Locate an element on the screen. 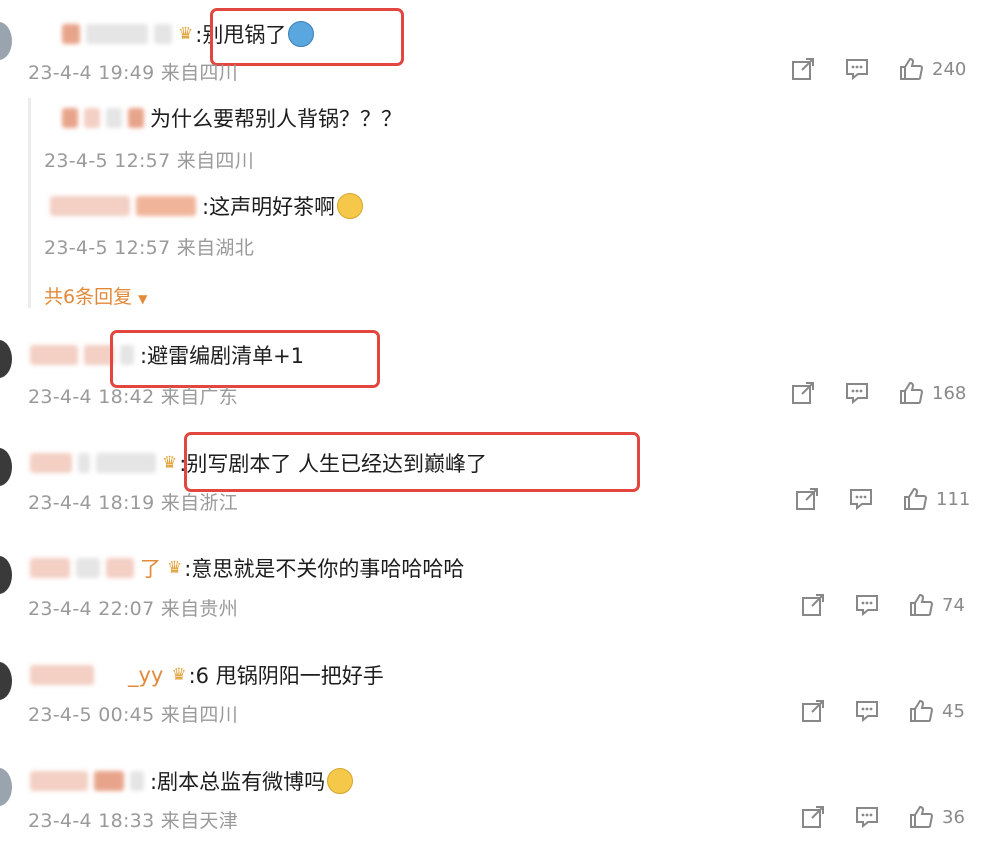  like-count: 36 is located at coordinates (953, 817).